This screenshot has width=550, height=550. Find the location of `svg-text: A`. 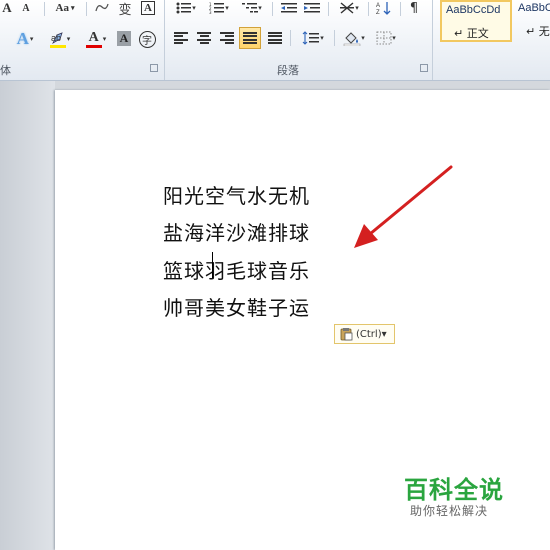

svg-text: A is located at coordinates (378, 6).